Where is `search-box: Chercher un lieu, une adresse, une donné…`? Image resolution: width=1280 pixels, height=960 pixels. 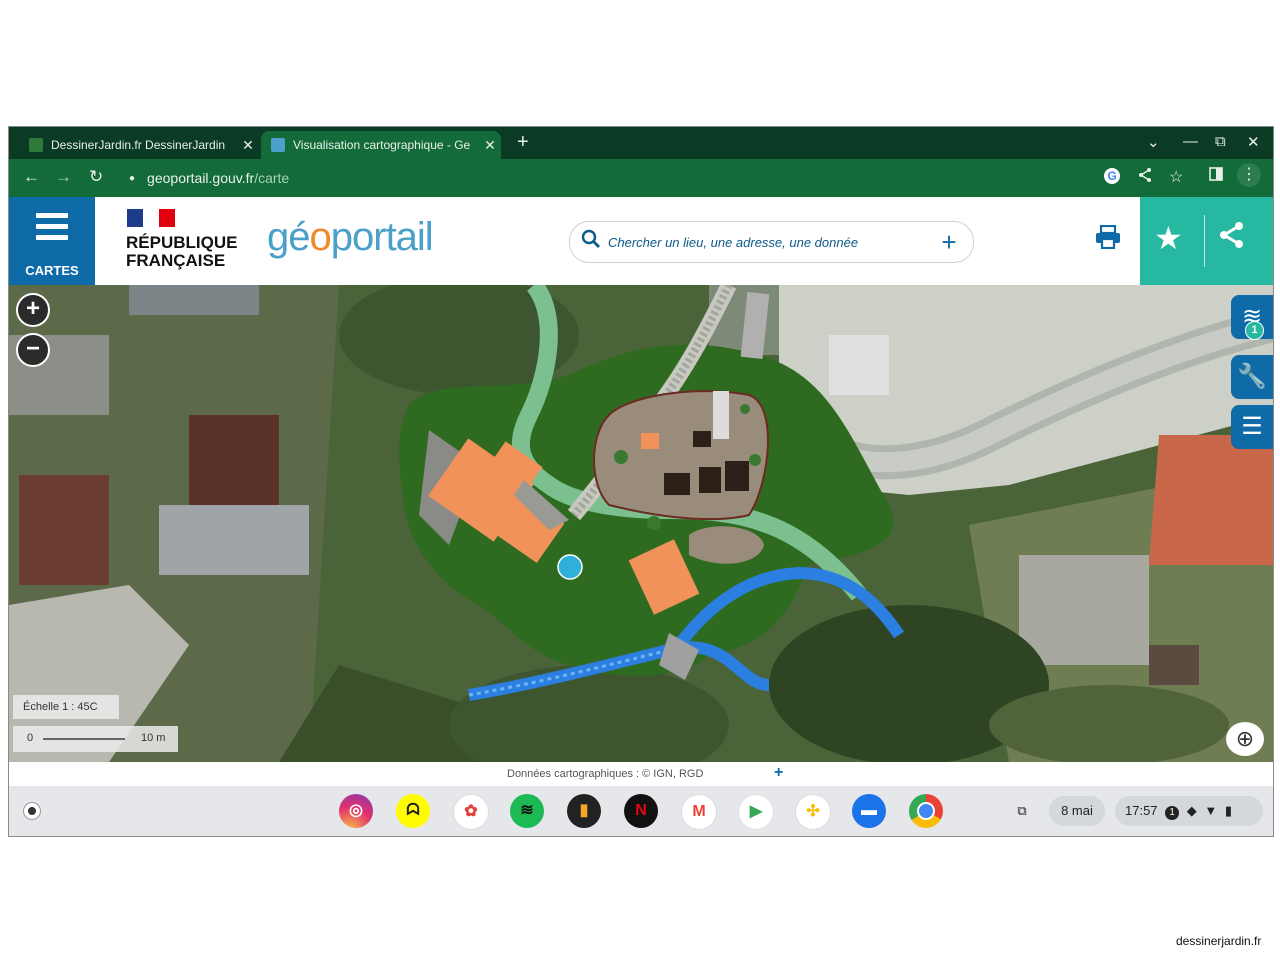 search-box: Chercher un lieu, une adresse, une donné… is located at coordinates (771, 242).